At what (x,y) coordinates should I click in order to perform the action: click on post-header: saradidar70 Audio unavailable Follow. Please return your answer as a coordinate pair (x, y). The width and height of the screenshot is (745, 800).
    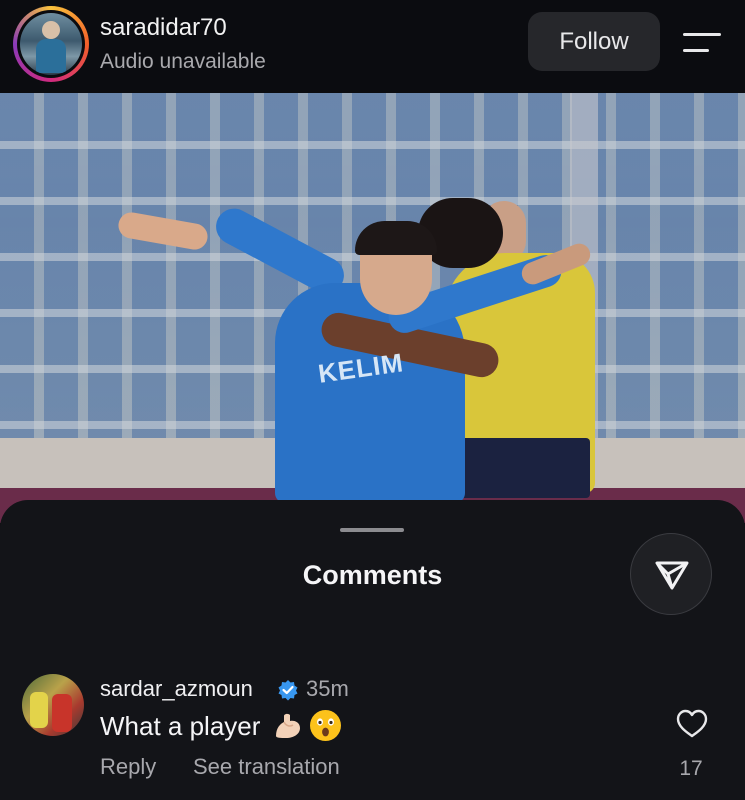
    Looking at the image, I should click on (372, 46).